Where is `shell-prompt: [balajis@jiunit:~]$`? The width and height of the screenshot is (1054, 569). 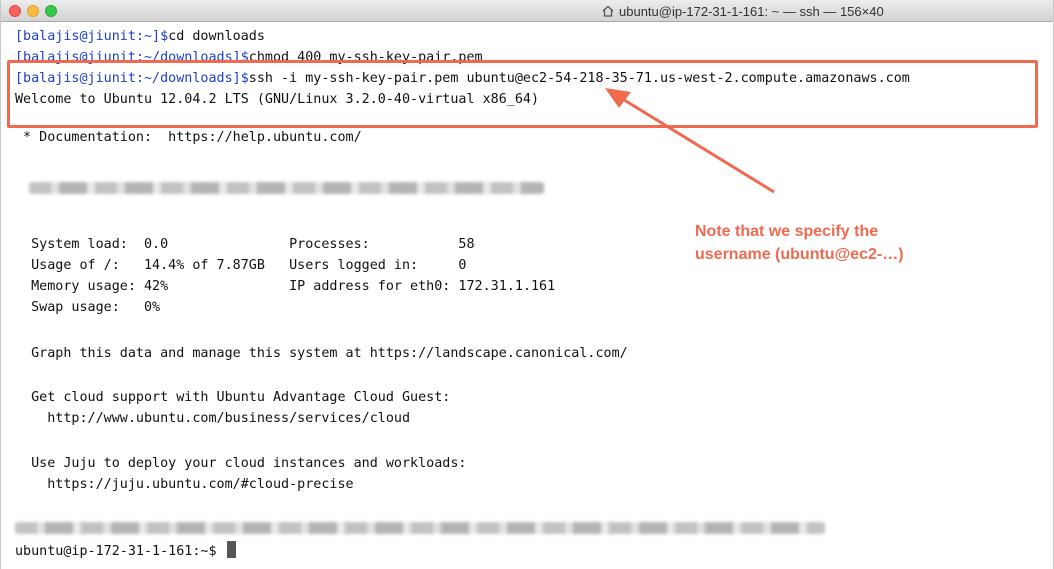 shell-prompt: [balajis@jiunit:~]$ is located at coordinates (92, 36).